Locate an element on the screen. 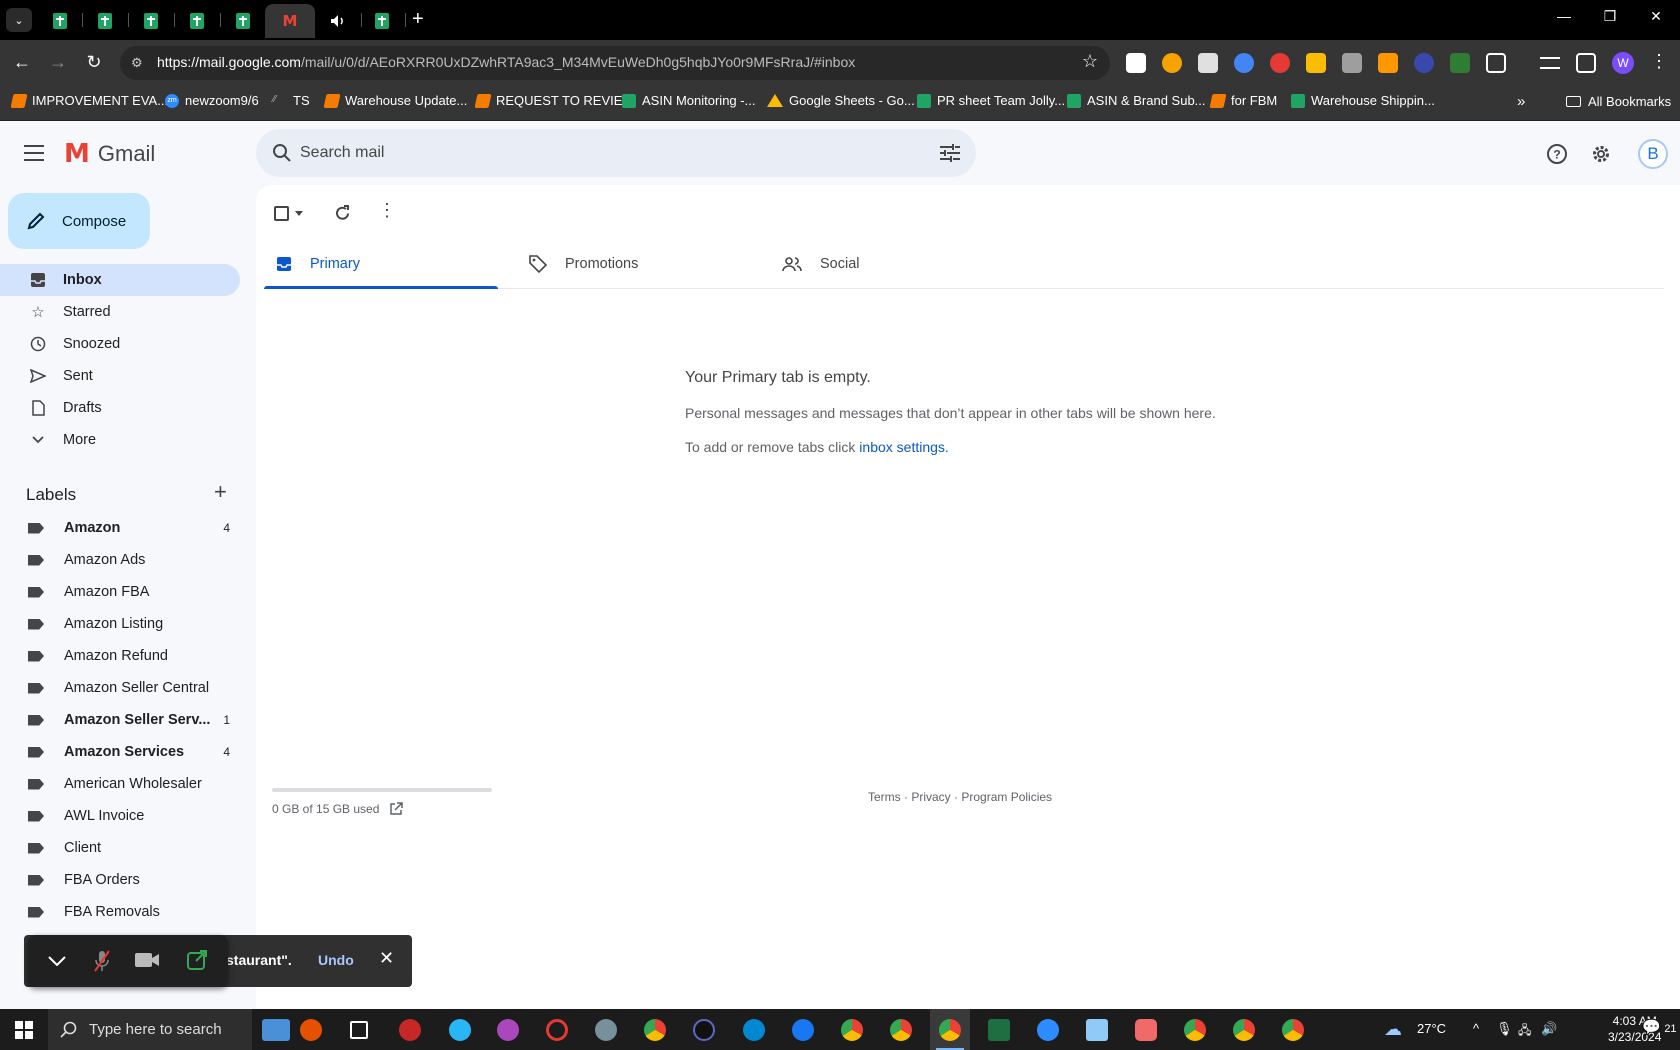  side-panel-icon is located at coordinates (1586, 63).